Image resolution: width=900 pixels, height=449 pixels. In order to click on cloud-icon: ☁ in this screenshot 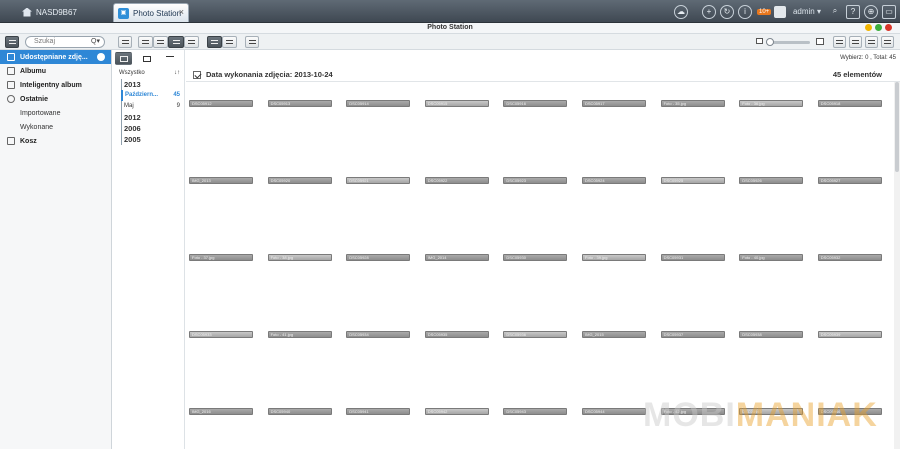, I will do `click(680, 11)`.